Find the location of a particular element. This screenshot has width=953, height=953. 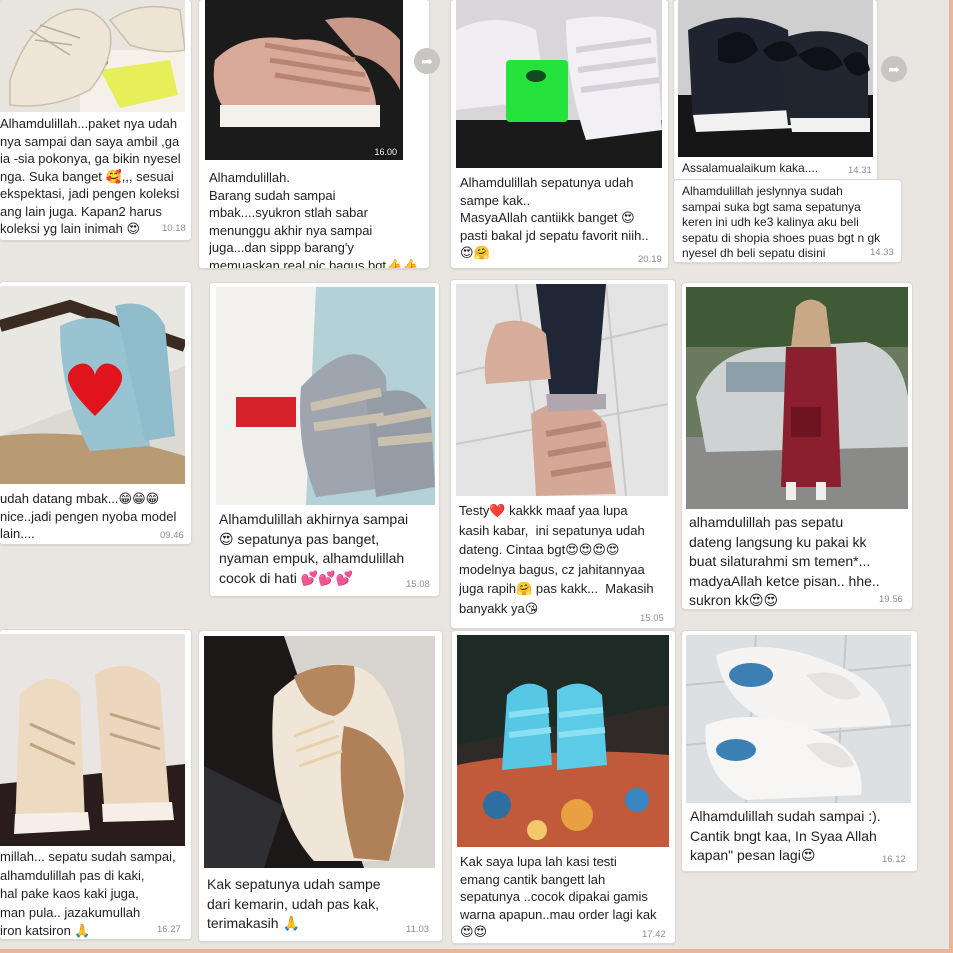

woman-with-car-photo is located at coordinates (797, 398).